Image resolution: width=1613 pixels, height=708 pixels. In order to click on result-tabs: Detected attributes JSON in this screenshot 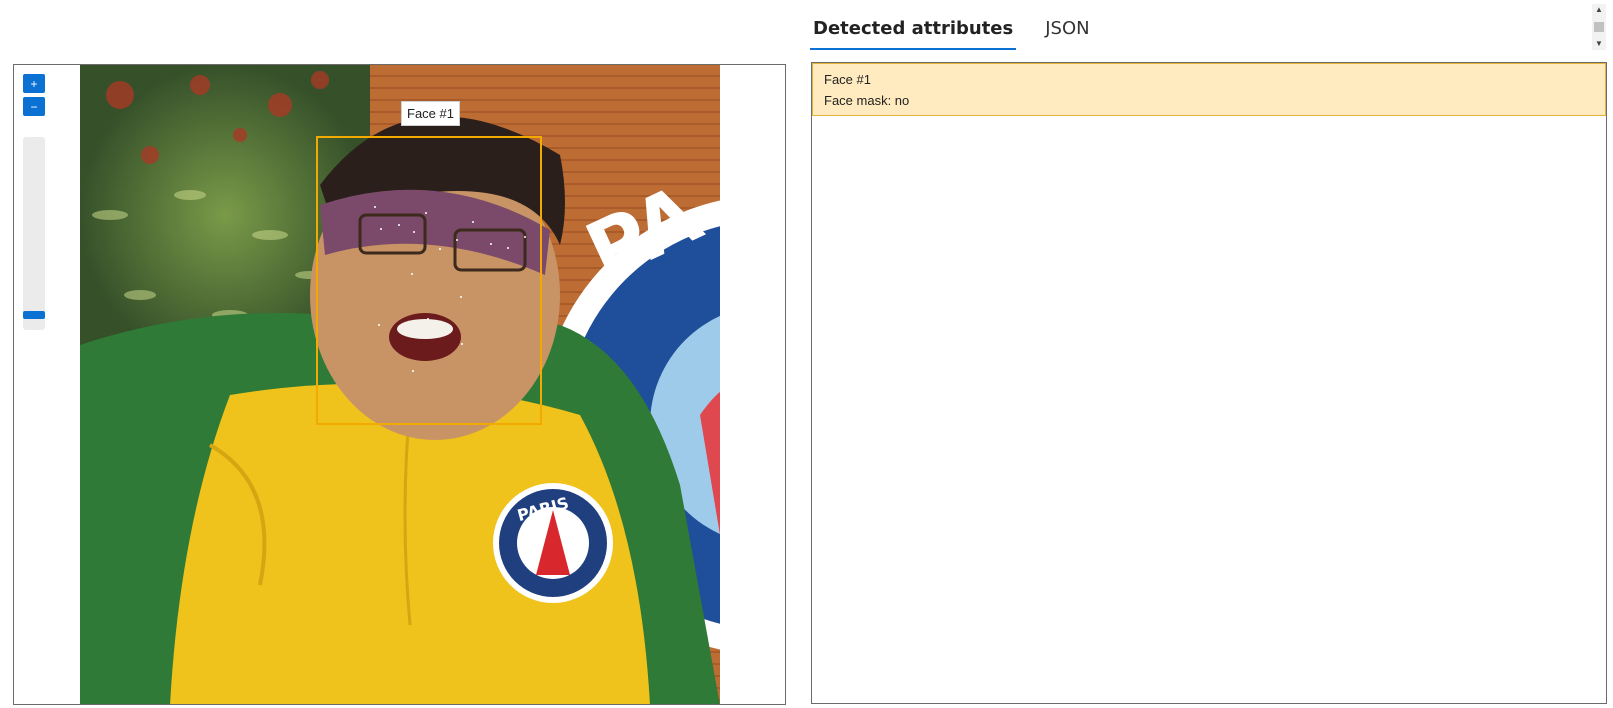, I will do `click(951, 32)`.